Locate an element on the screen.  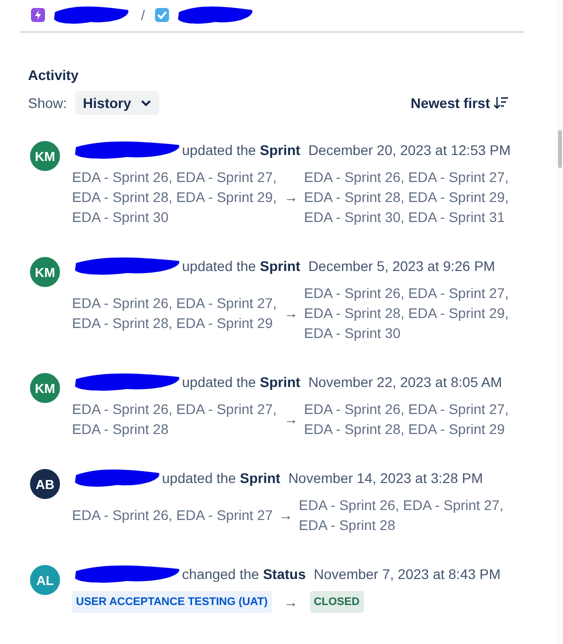
action-text: changed the Status is located at coordinates (244, 574).